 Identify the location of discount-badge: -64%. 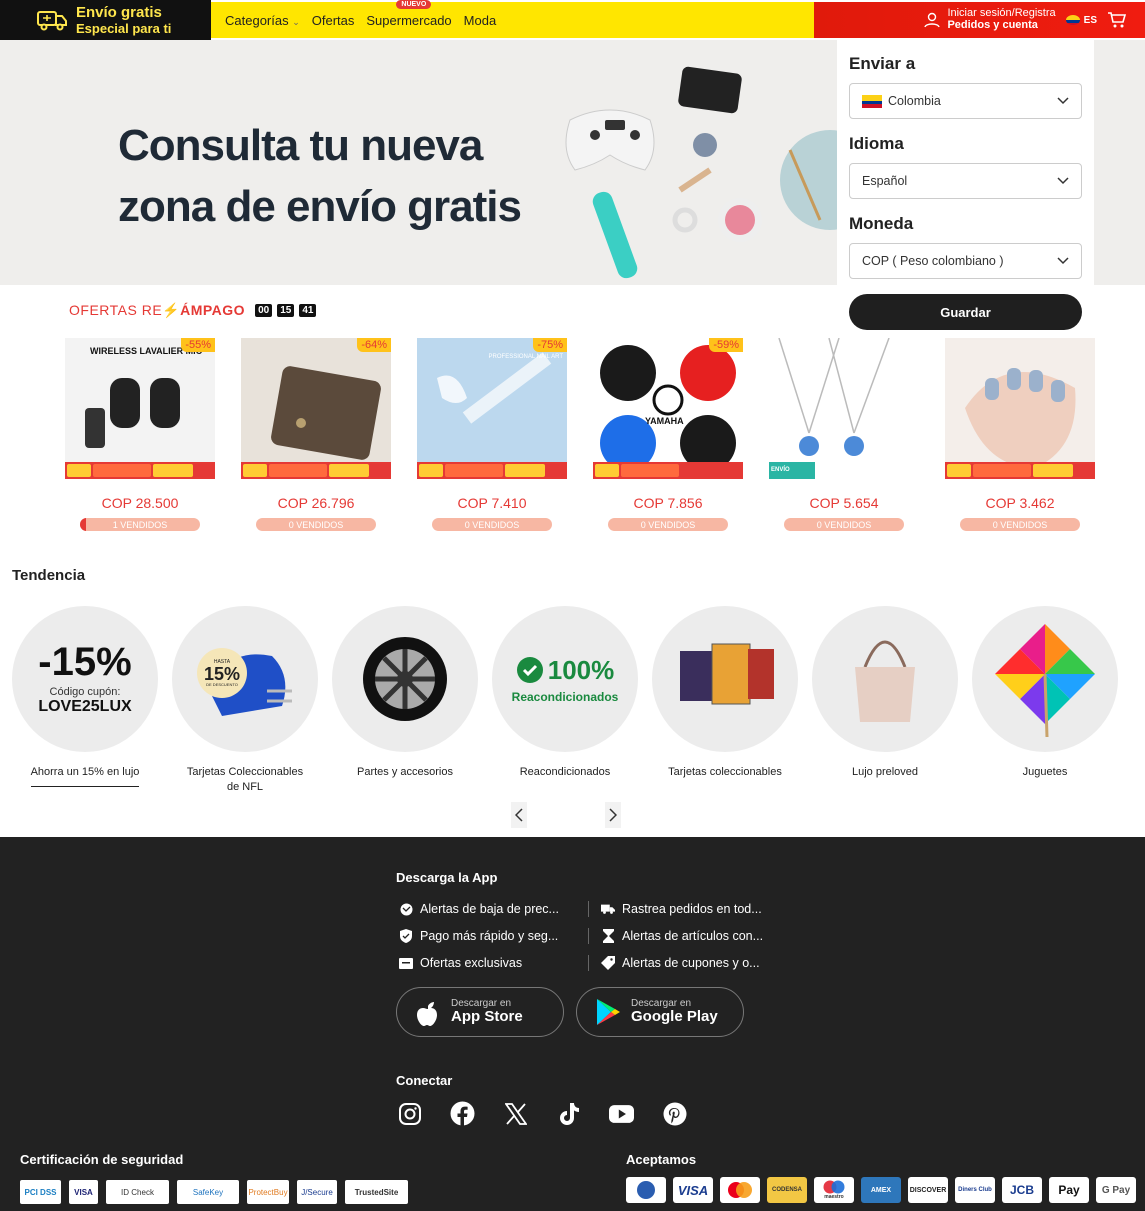
(374, 345).